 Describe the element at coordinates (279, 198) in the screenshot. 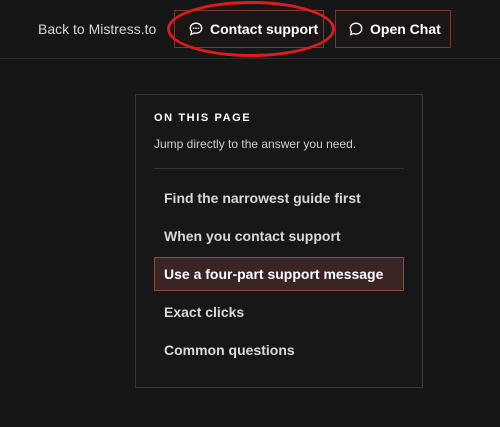

I see `toc-item-narrowest-guide: Find the narrowest guide first` at that location.